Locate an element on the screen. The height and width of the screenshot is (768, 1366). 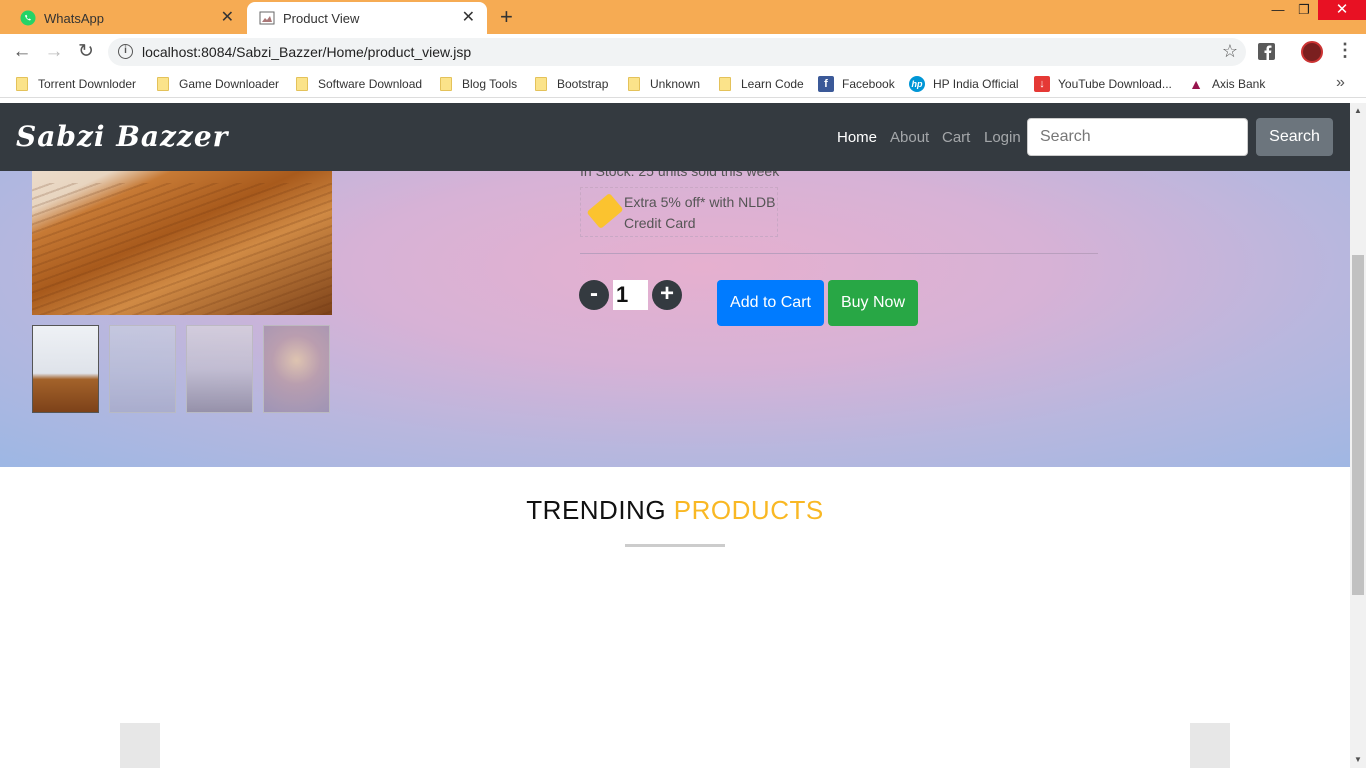
offer-box: Extra 5% off* with NLDB Credit Card is located at coordinates (679, 212).